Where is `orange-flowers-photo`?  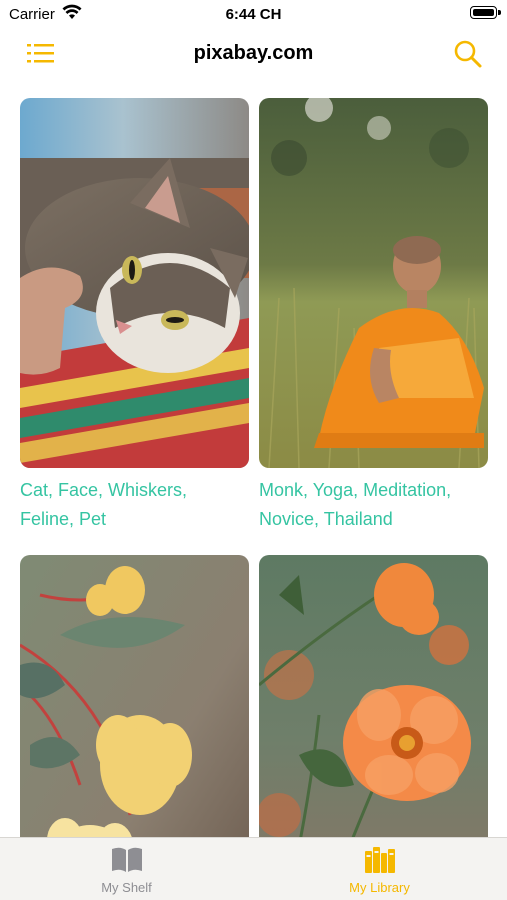
orange-flowers-photo is located at coordinates (373, 697).